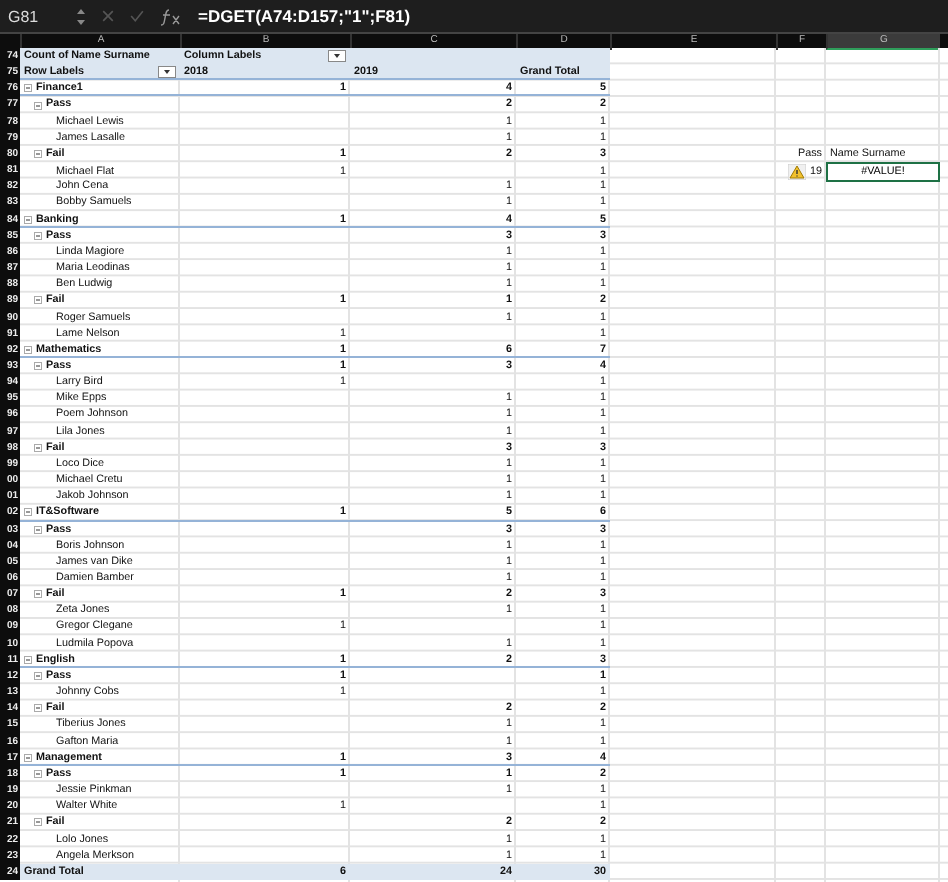 The height and width of the screenshot is (882, 948). I want to click on filter-icon, so click(337, 56).